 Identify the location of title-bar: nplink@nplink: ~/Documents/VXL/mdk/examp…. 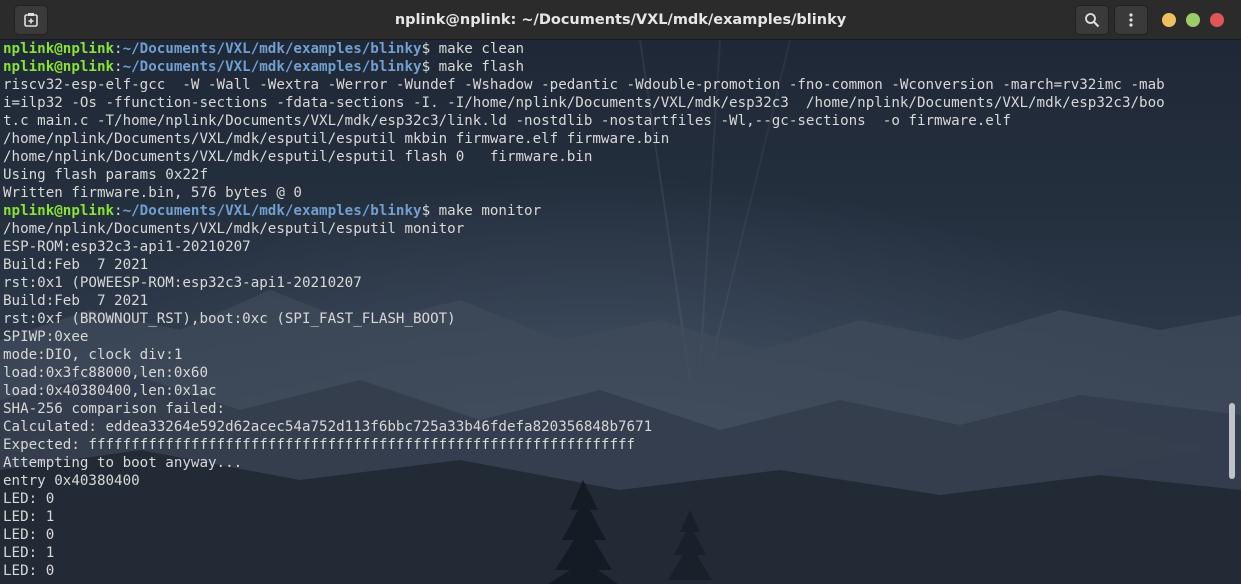
(620, 20).